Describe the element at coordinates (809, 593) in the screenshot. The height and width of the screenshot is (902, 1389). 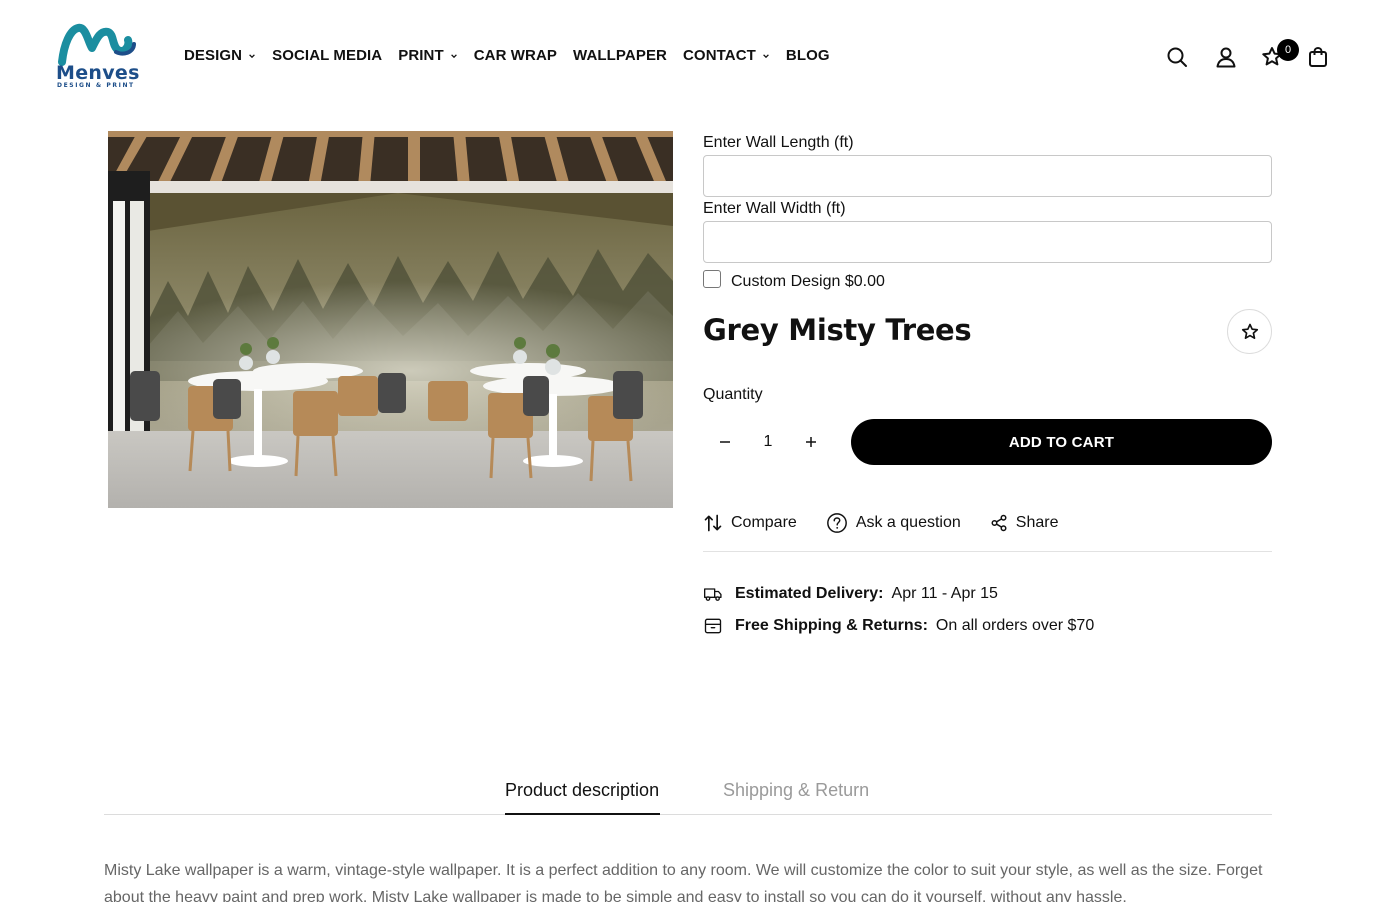
I see `delivery-label: Estimated Delivery:` at that location.